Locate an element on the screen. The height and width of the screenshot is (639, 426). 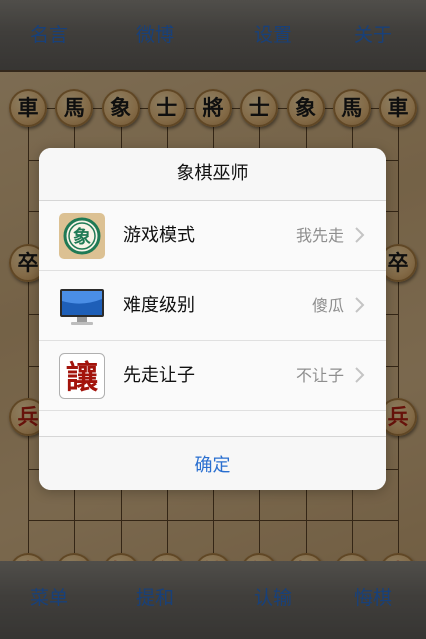
dialog-title: 象棋巫师 is located at coordinates (212, 174).